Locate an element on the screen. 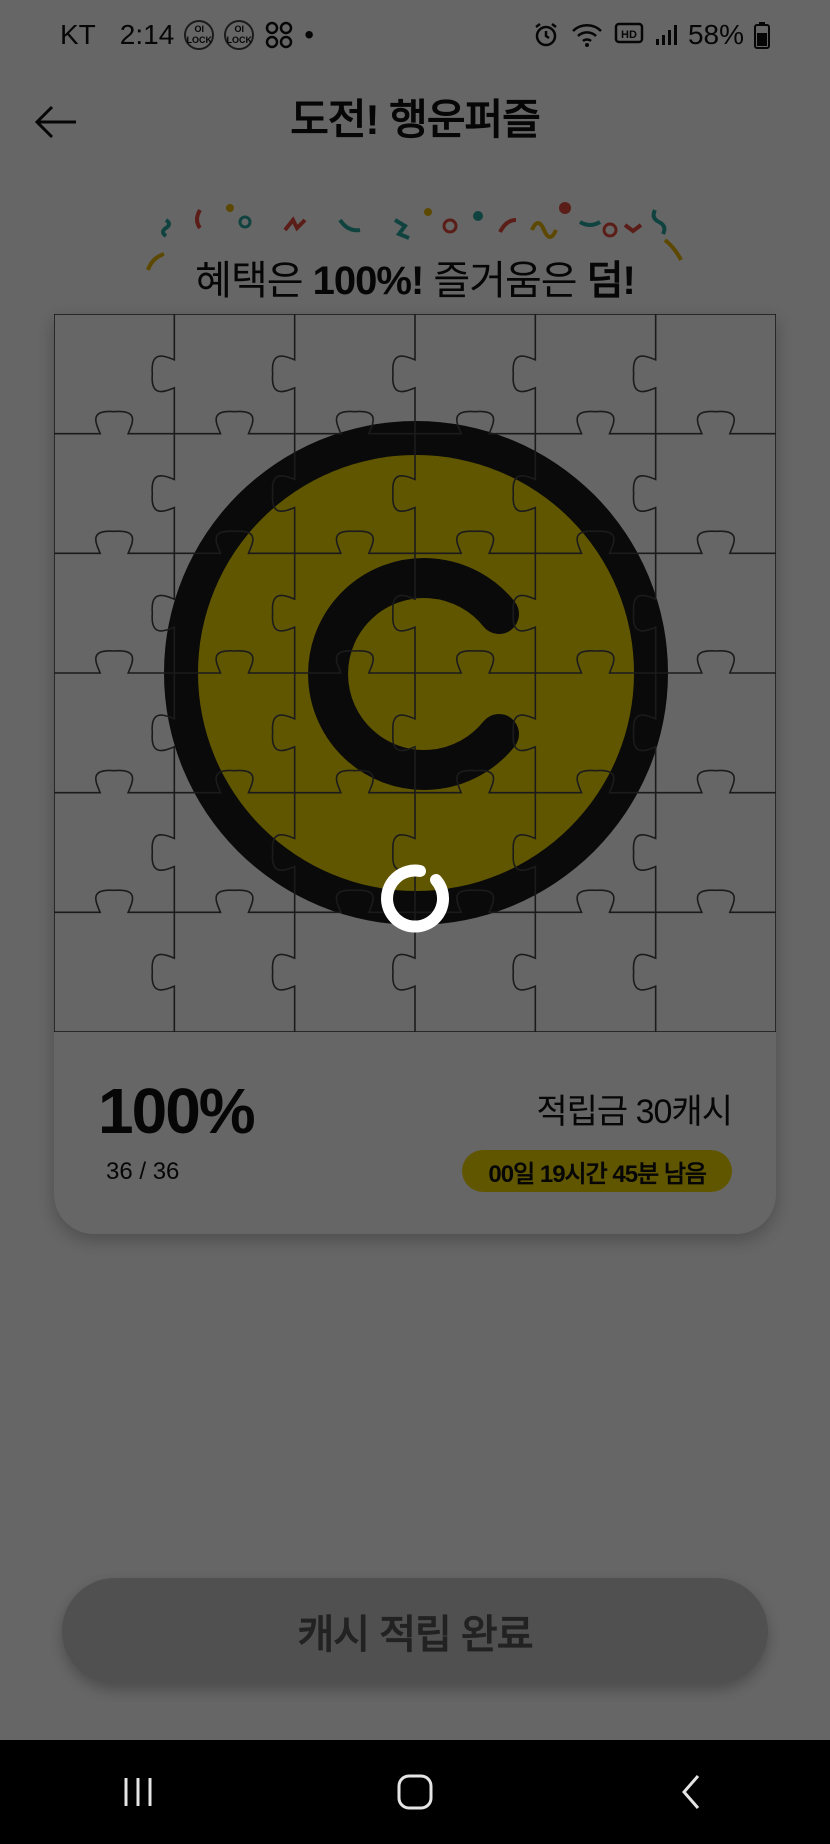 The height and width of the screenshot is (1844, 830). banner-prefix: 혜택은 is located at coordinates (254, 281).